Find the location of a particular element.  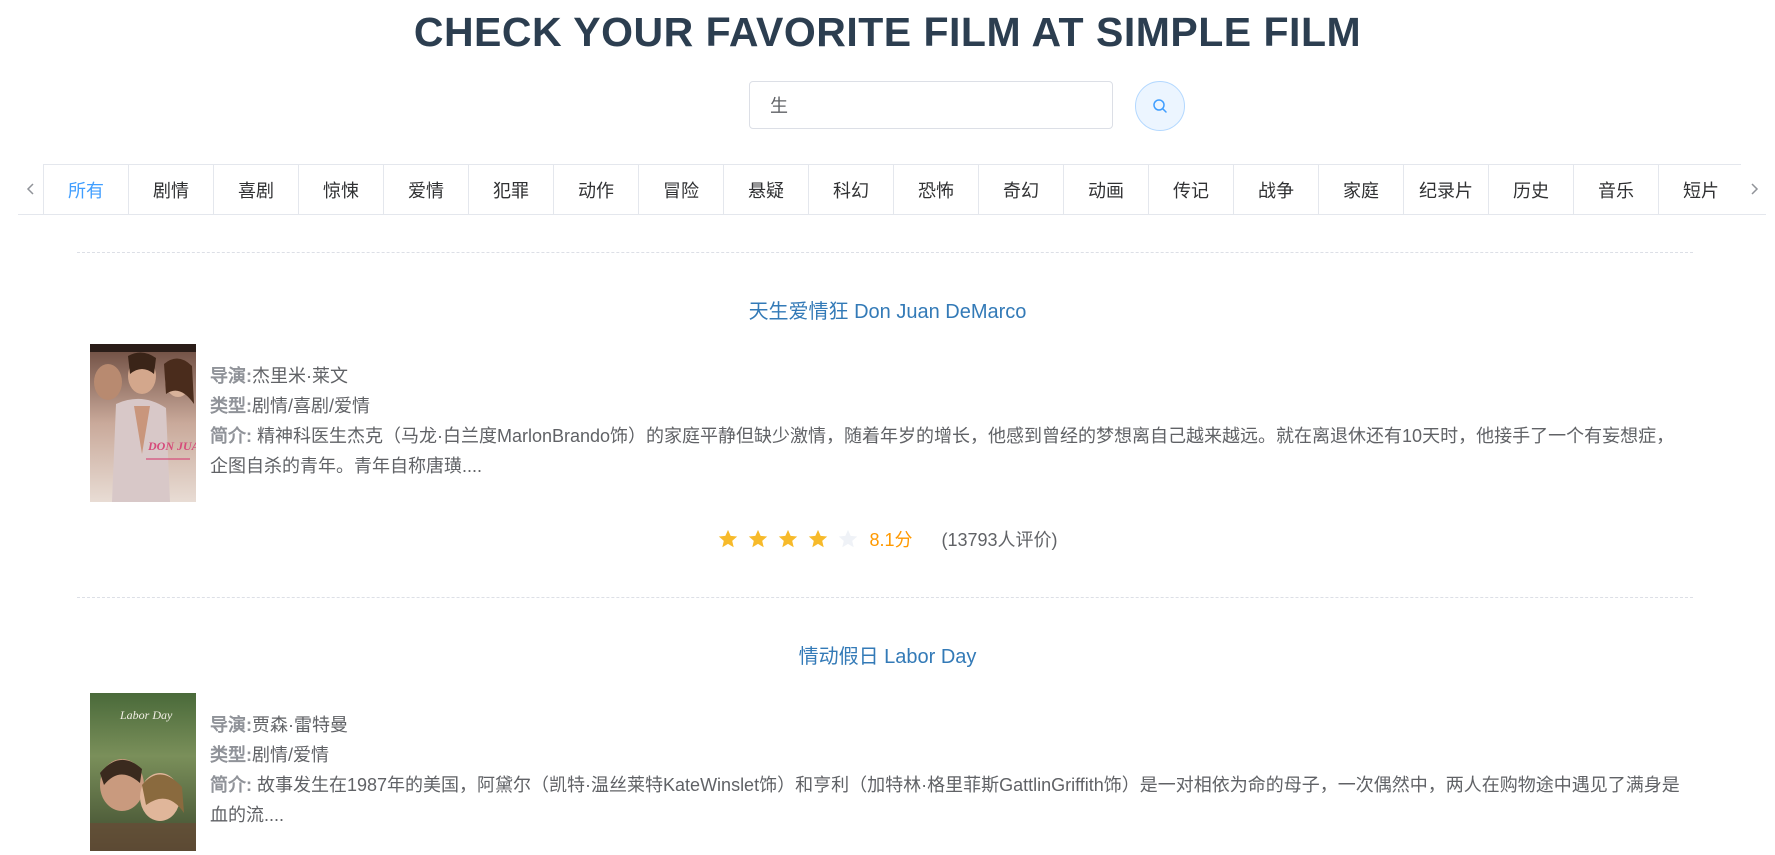

tab-17: 历史 is located at coordinates (1531, 189).